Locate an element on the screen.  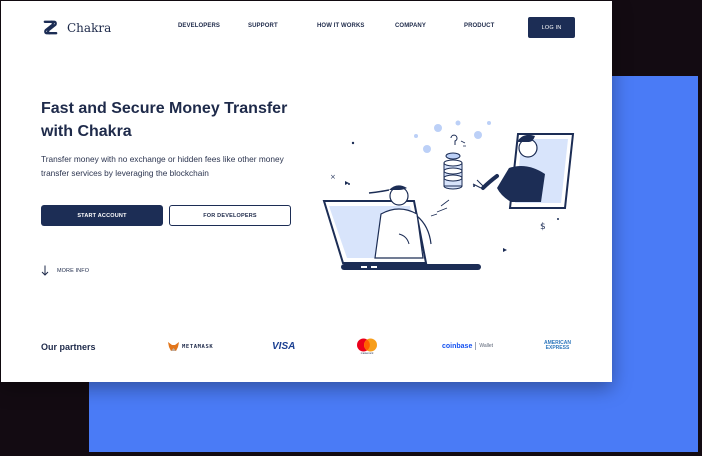
partner-amex: AMERICAN EXPRESS is located at coordinates (557, 346).